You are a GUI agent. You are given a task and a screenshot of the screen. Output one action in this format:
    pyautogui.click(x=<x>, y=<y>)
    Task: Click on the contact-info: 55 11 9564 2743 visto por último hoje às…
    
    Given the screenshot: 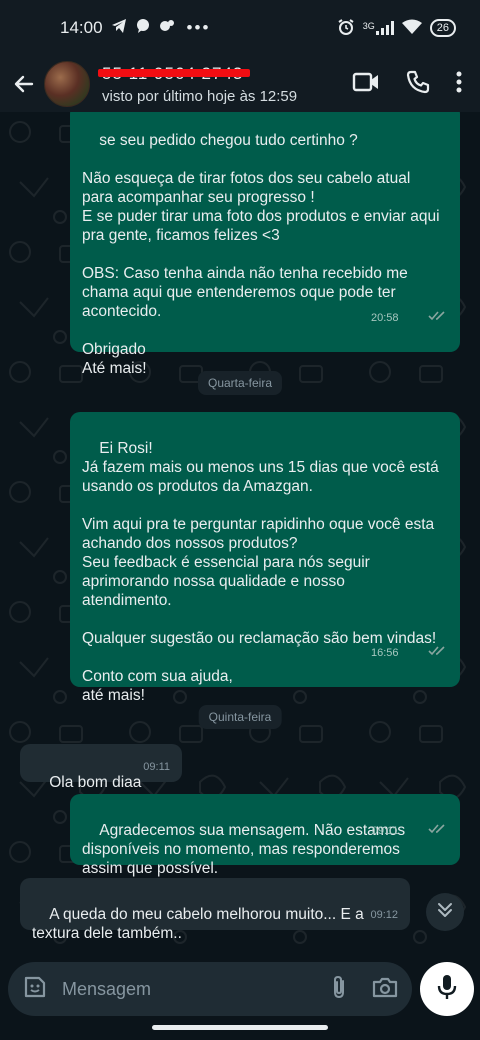 What is the action you would take?
    pyautogui.click(x=225, y=84)
    